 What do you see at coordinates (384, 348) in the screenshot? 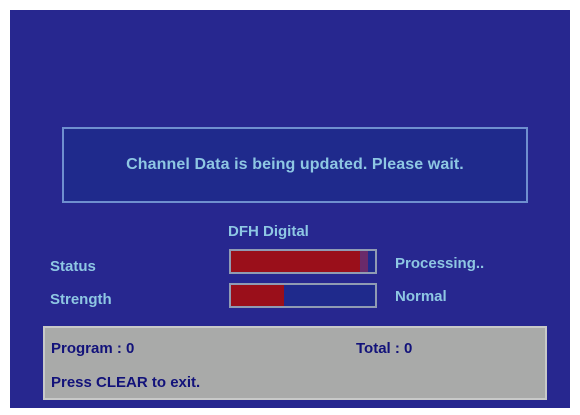
I see `total-count: Total : 0` at bounding box center [384, 348].